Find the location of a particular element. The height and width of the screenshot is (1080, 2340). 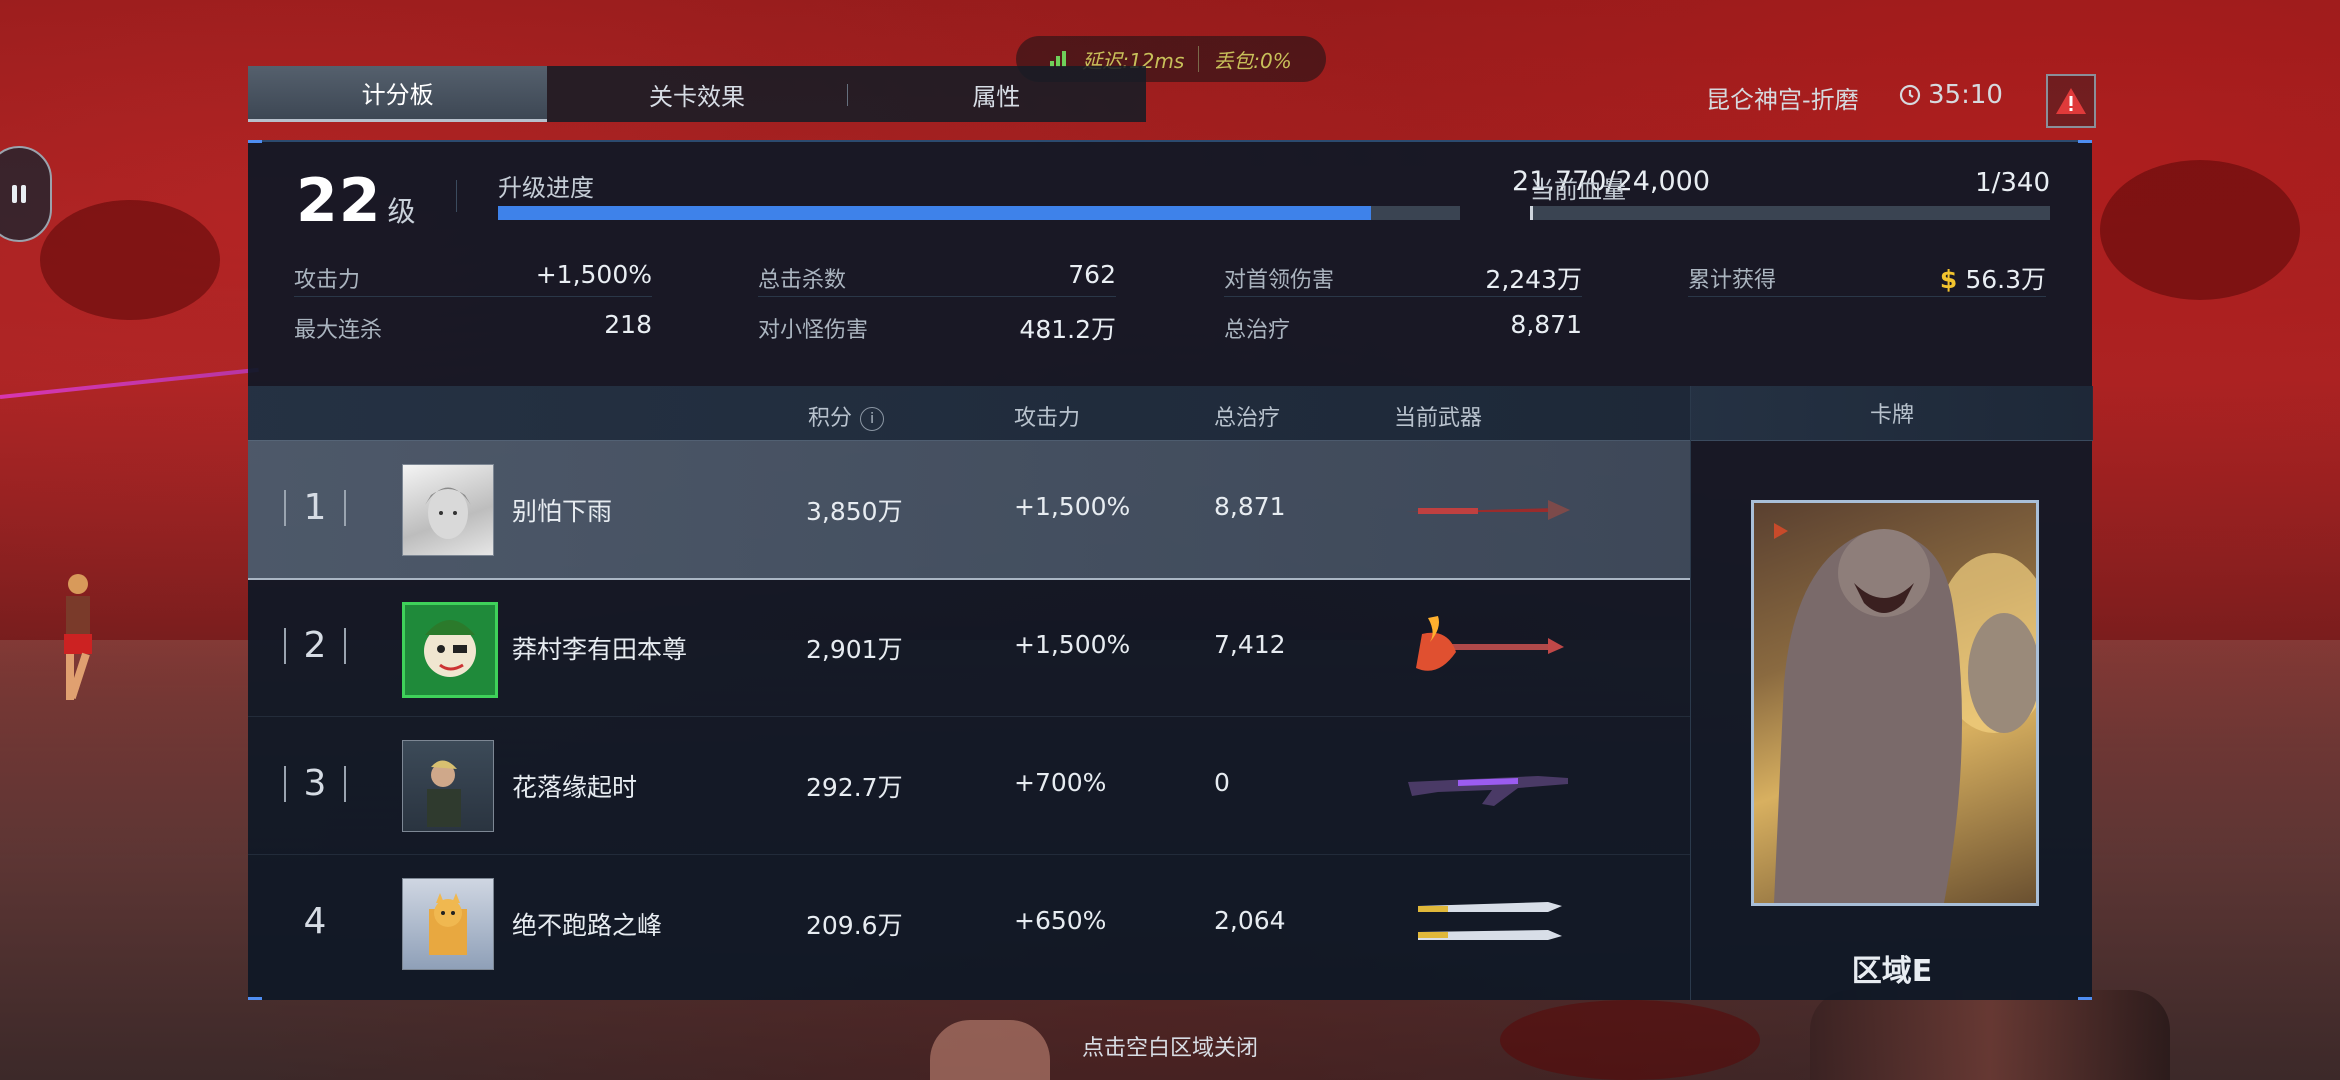

hp-value: 1/340 is located at coordinates (2012, 183).